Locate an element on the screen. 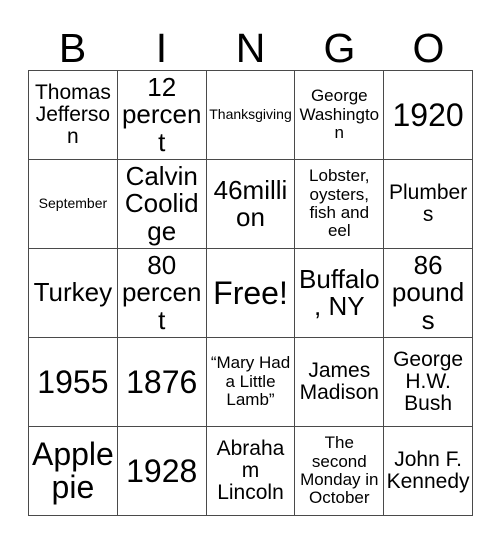 The width and height of the screenshot is (500, 544). bingo-cell-o5: John F. Kennedy is located at coordinates (428, 471).